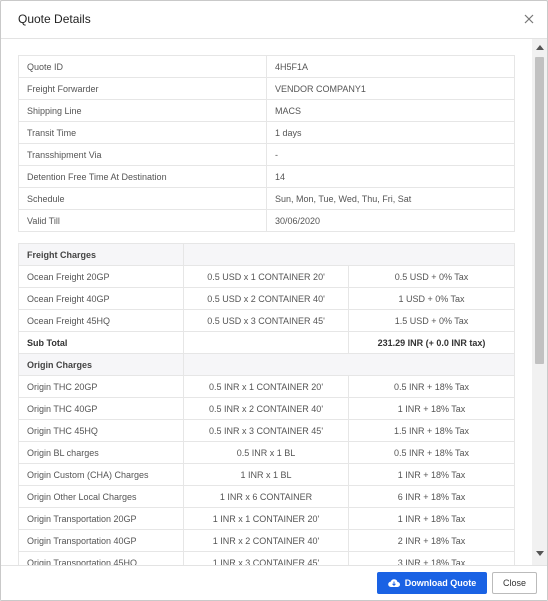 This screenshot has width=548, height=601. I want to click on close-icon, so click(529, 19).